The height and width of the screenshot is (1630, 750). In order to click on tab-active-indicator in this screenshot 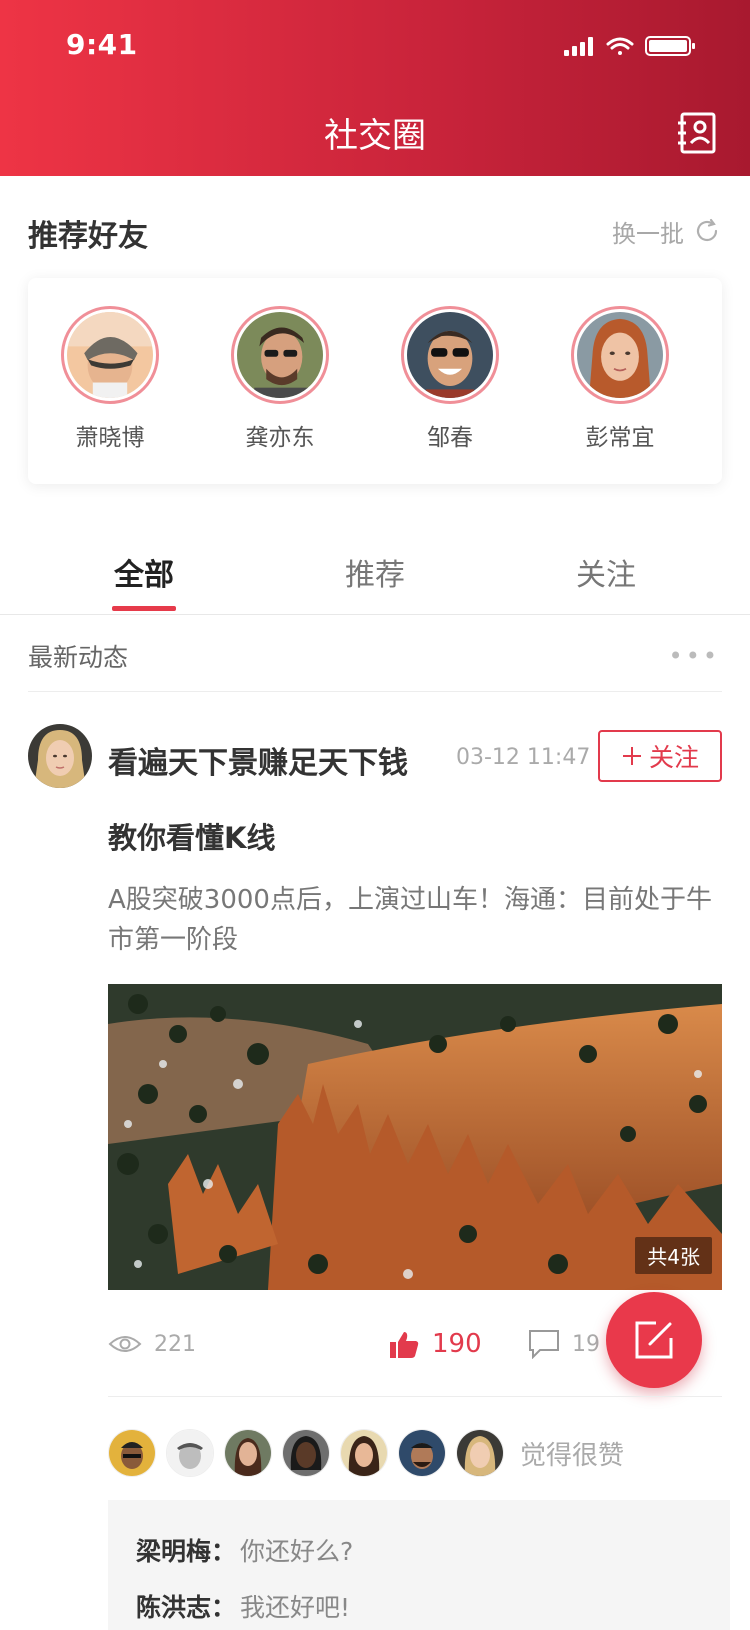, I will do `click(144, 608)`.